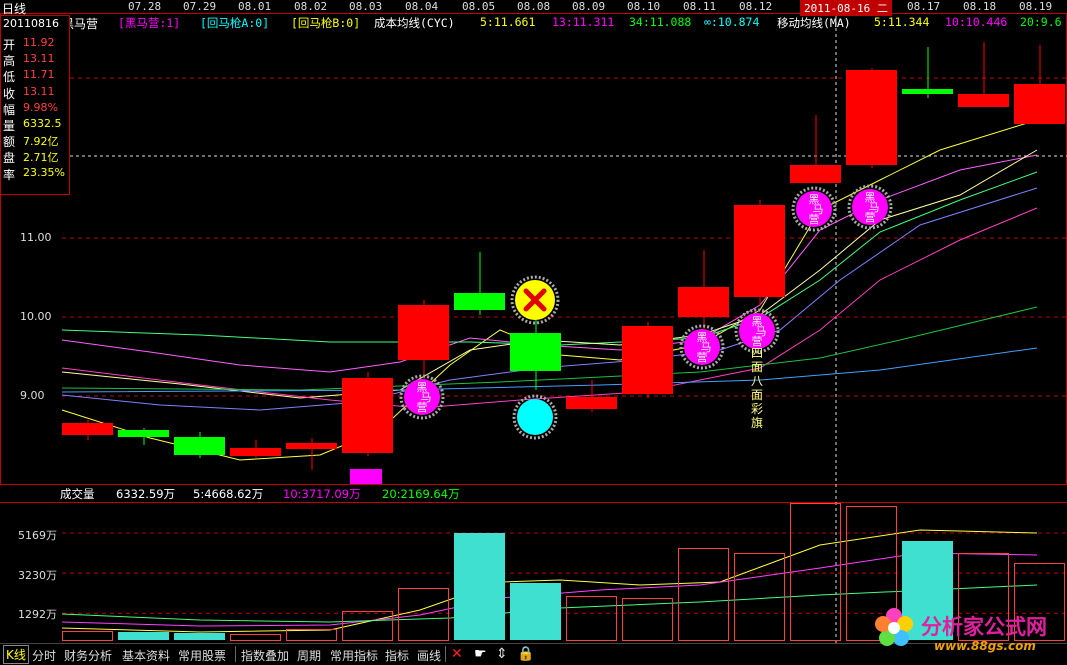 This screenshot has width=1067, height=665. Describe the element at coordinates (228, 494) in the screenshot. I see `volume-header-text: 5:4668.62万` at that location.